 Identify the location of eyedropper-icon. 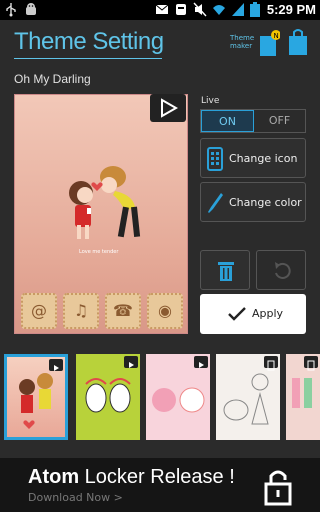
(215, 203).